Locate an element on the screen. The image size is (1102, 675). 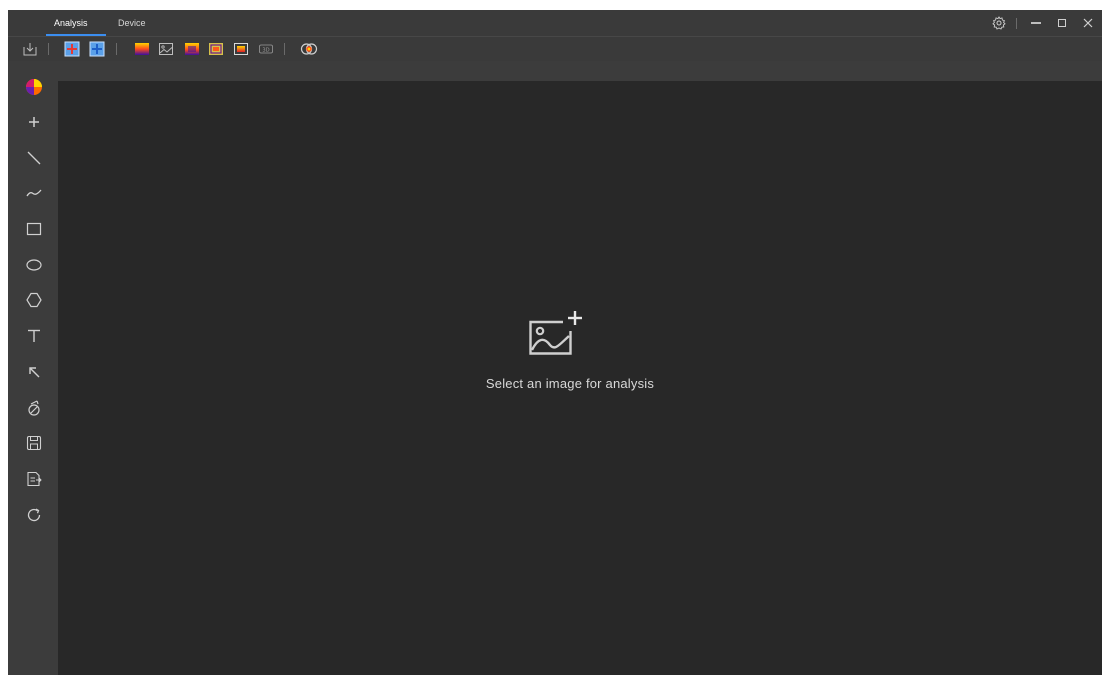
color-wheel-icon is located at coordinates (34, 87).